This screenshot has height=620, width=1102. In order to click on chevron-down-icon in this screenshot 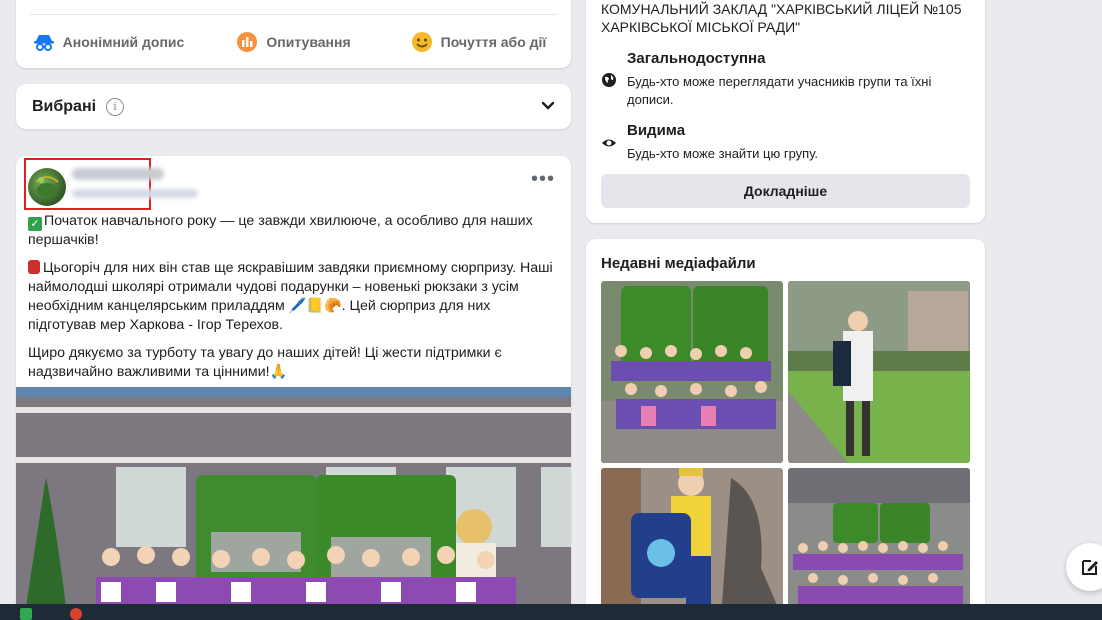, I will do `click(548, 107)`.